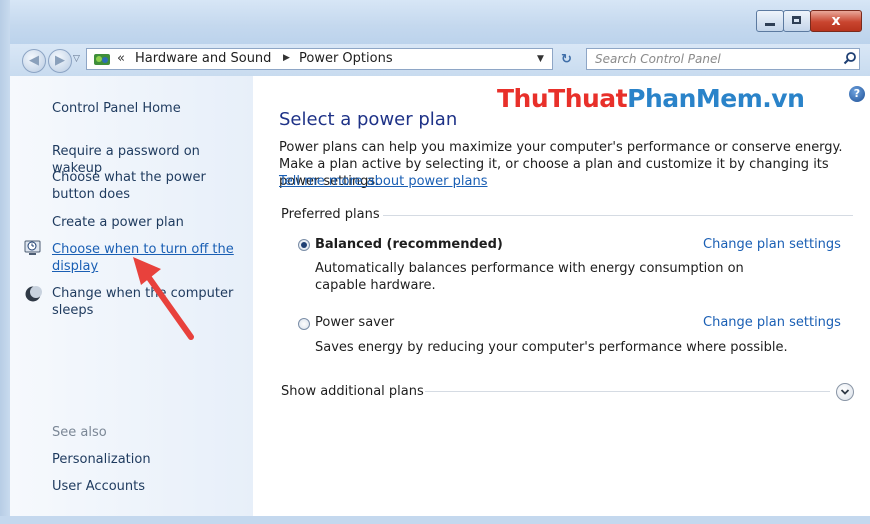 This screenshot has height=524, width=870. Describe the element at coordinates (79, 432) in the screenshot. I see `see-also-heading: See also` at that location.